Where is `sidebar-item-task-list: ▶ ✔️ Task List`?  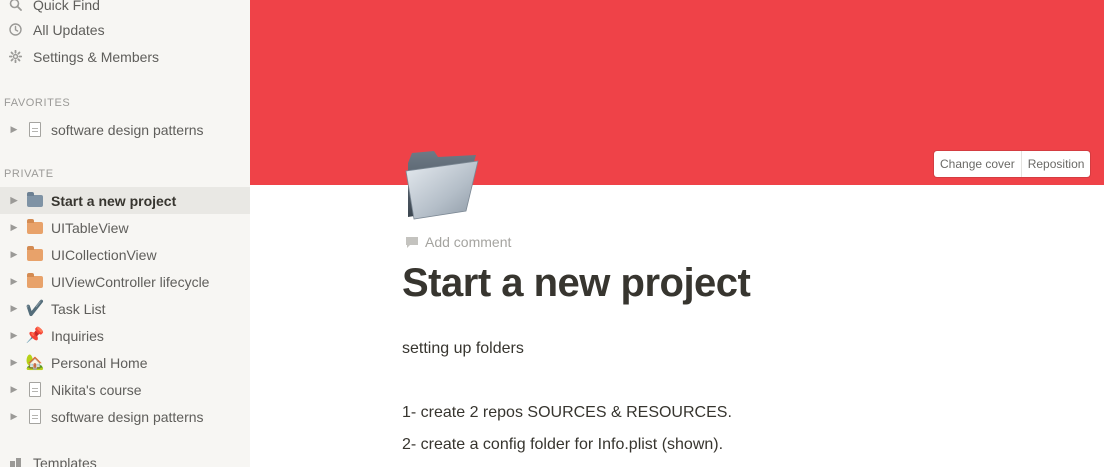 sidebar-item-task-list: ▶ ✔️ Task List is located at coordinates (125, 308).